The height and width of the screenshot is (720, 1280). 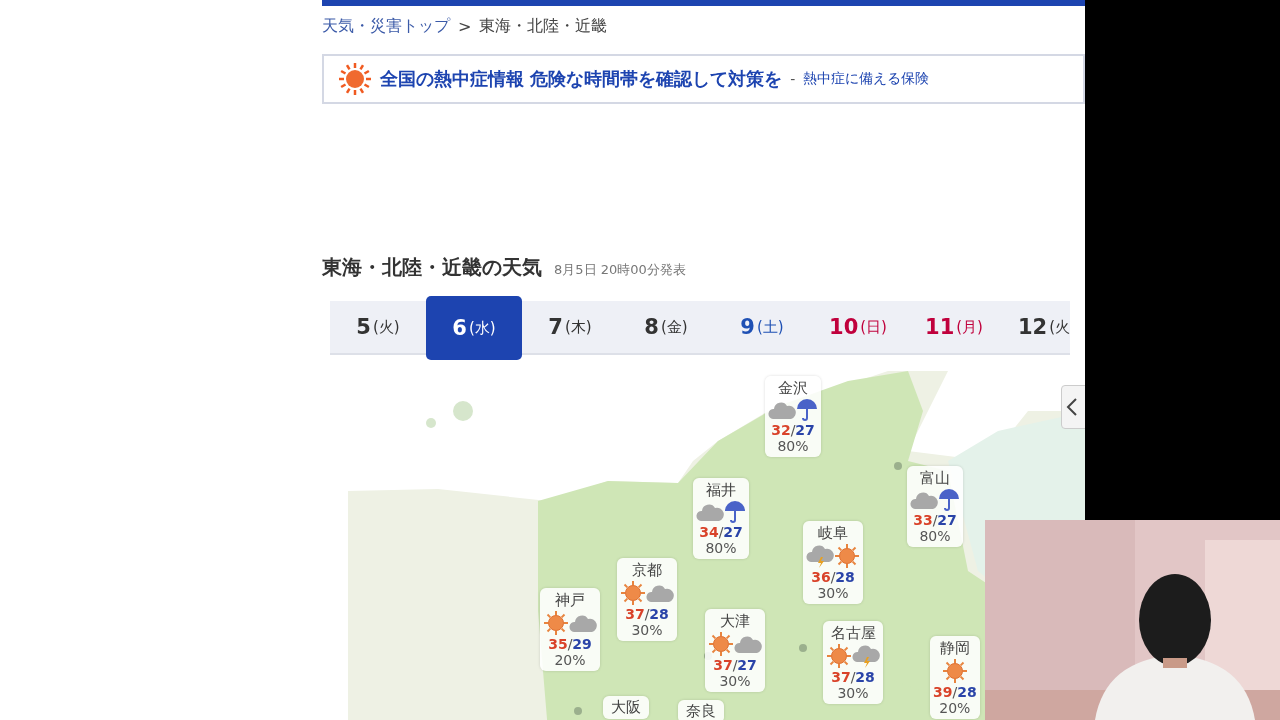 I want to click on date-tab: 6(水), so click(x=474, y=328).